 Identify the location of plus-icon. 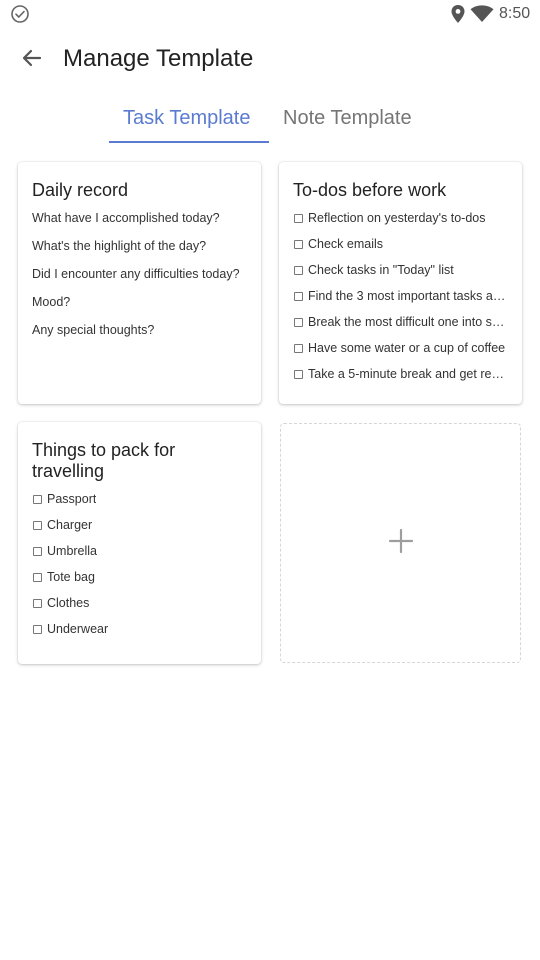
(401, 543).